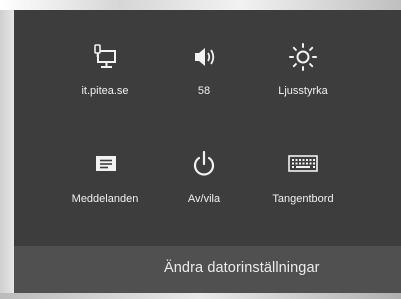 The image size is (401, 299). I want to click on keyboard-label: Tangentbord, so click(303, 199).